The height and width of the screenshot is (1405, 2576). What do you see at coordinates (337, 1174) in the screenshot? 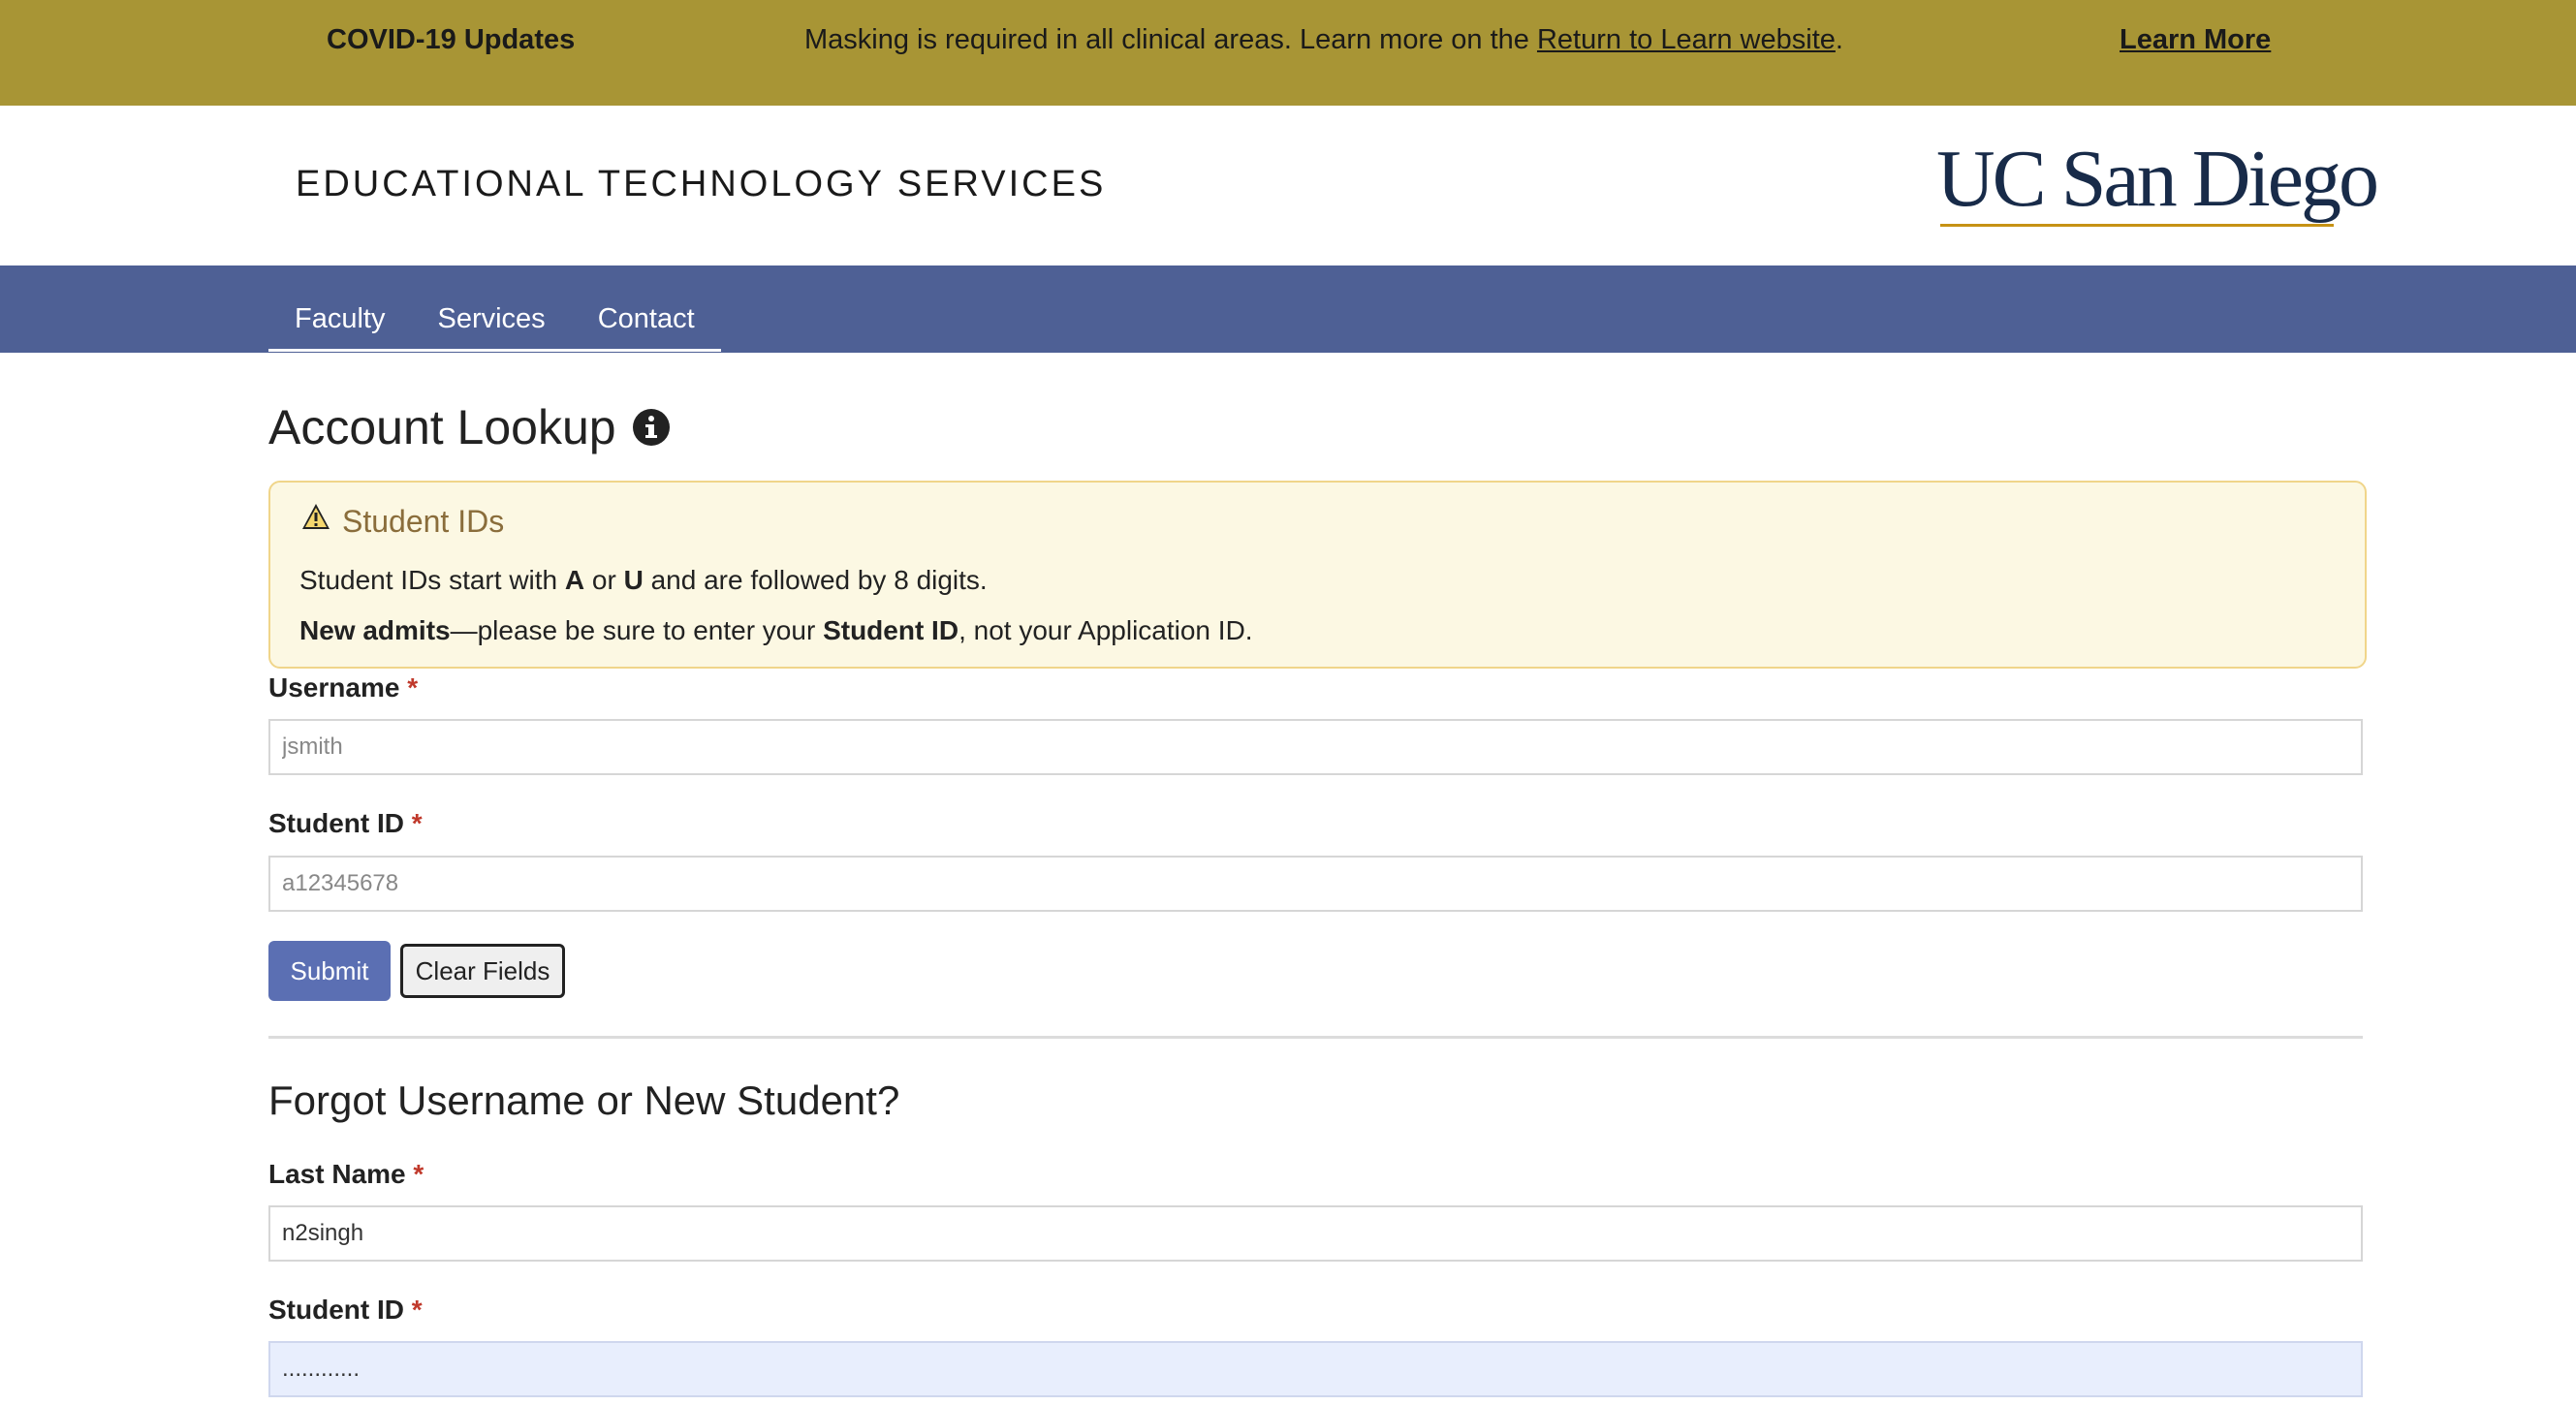
I see `last-name-label-text: Last Name` at bounding box center [337, 1174].